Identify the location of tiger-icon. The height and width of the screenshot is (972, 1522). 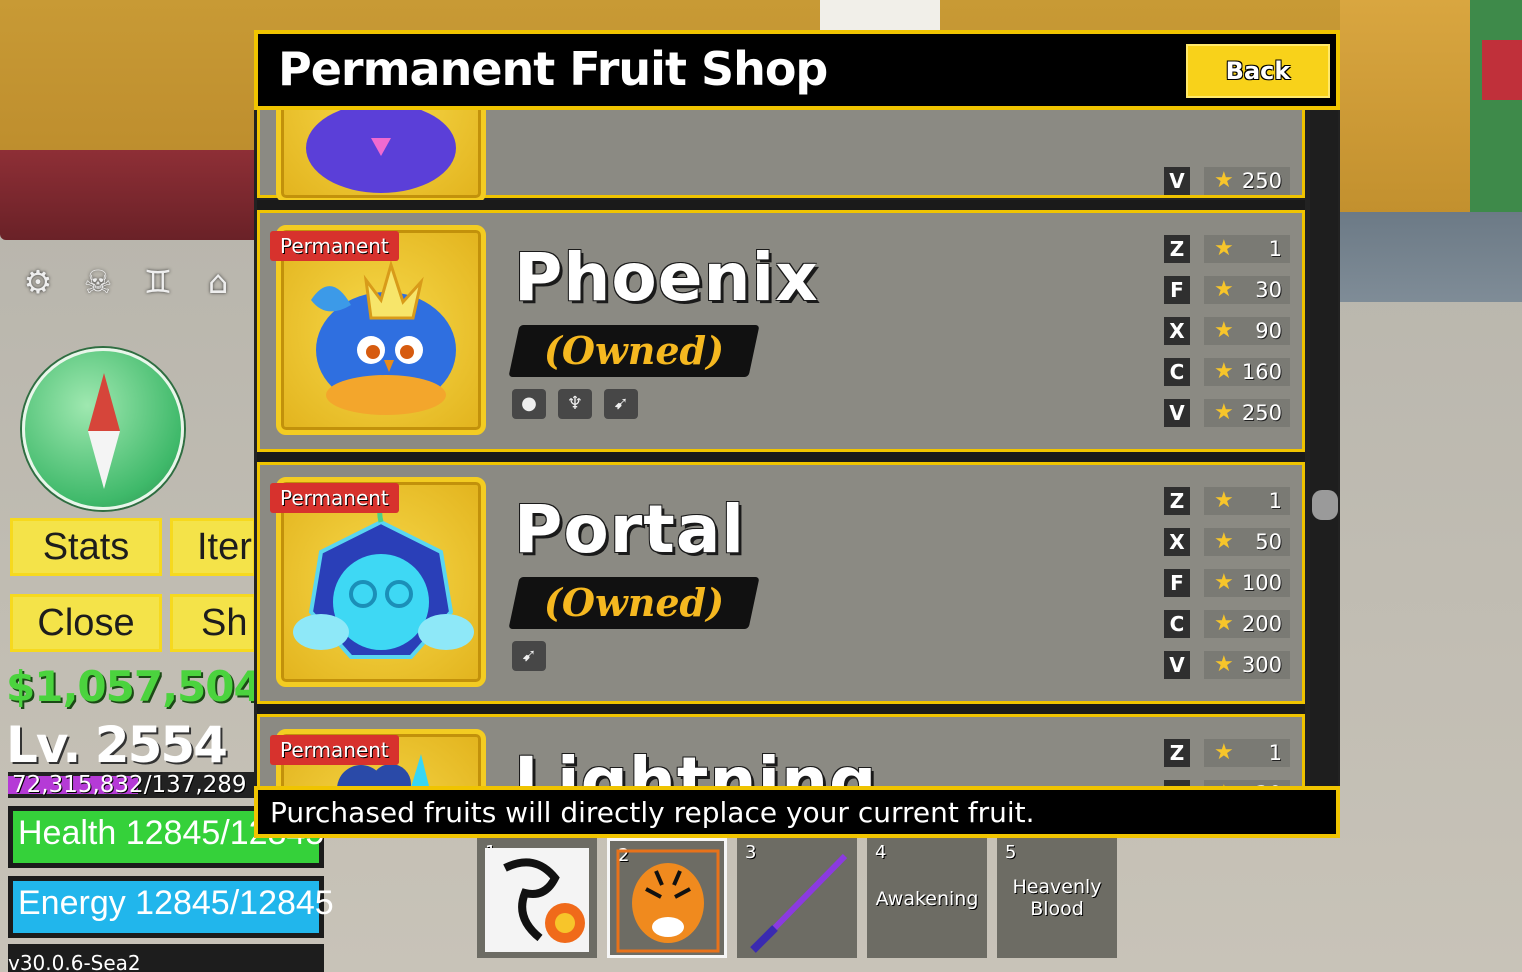
(668, 901).